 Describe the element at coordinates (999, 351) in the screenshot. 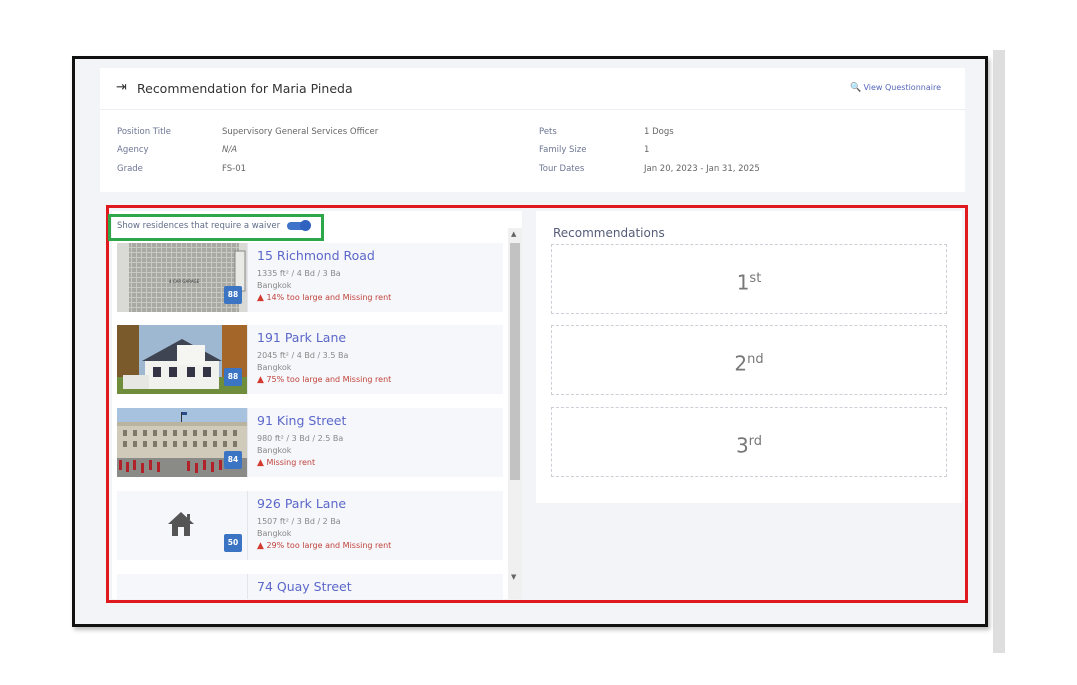

I see `outer-scrollbar` at that location.